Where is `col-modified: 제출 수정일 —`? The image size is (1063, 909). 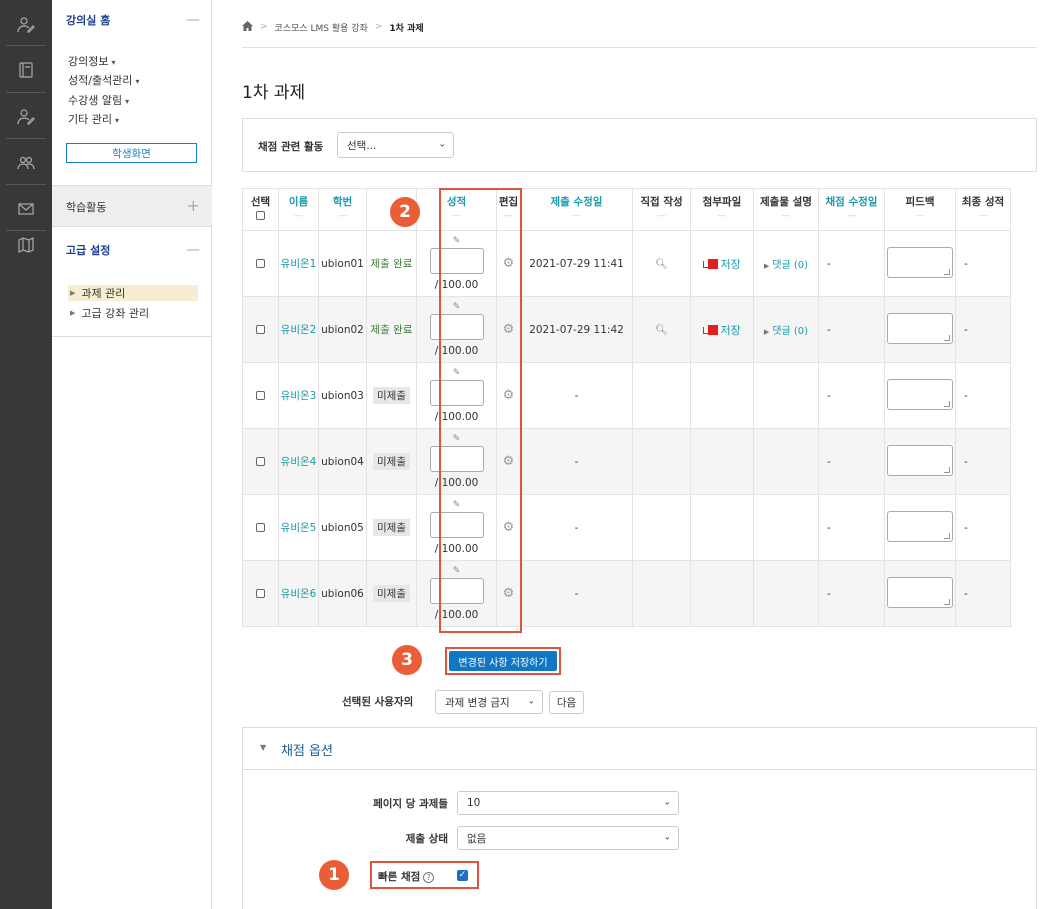 col-modified: 제출 수정일 — is located at coordinates (576, 209).